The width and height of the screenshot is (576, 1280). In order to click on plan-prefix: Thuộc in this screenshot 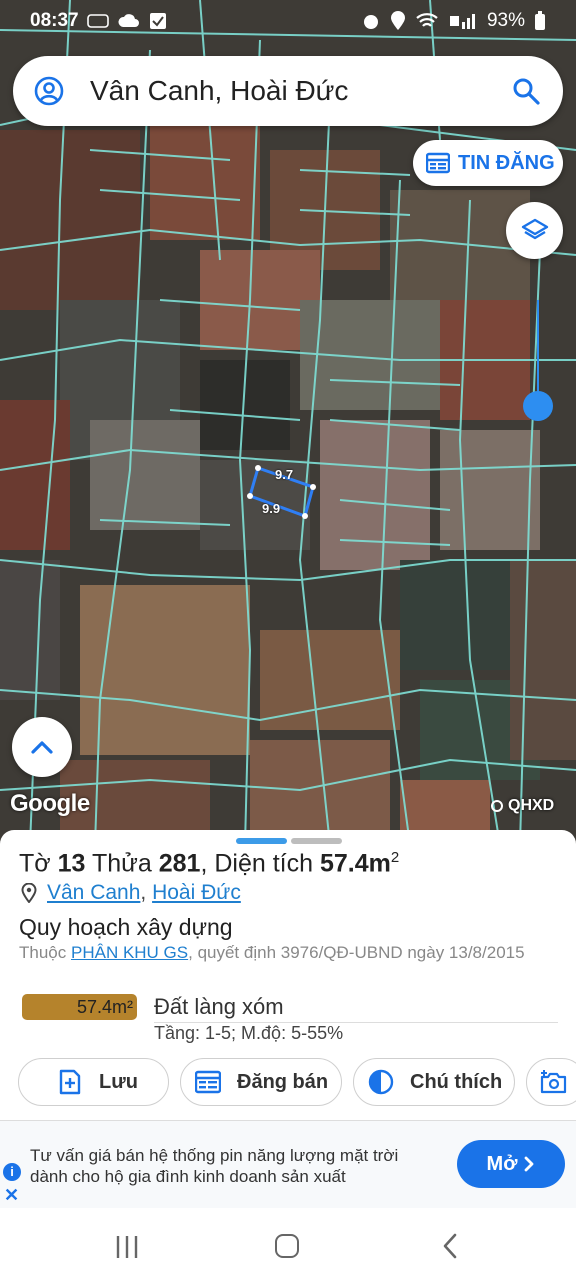, I will do `click(43, 952)`.